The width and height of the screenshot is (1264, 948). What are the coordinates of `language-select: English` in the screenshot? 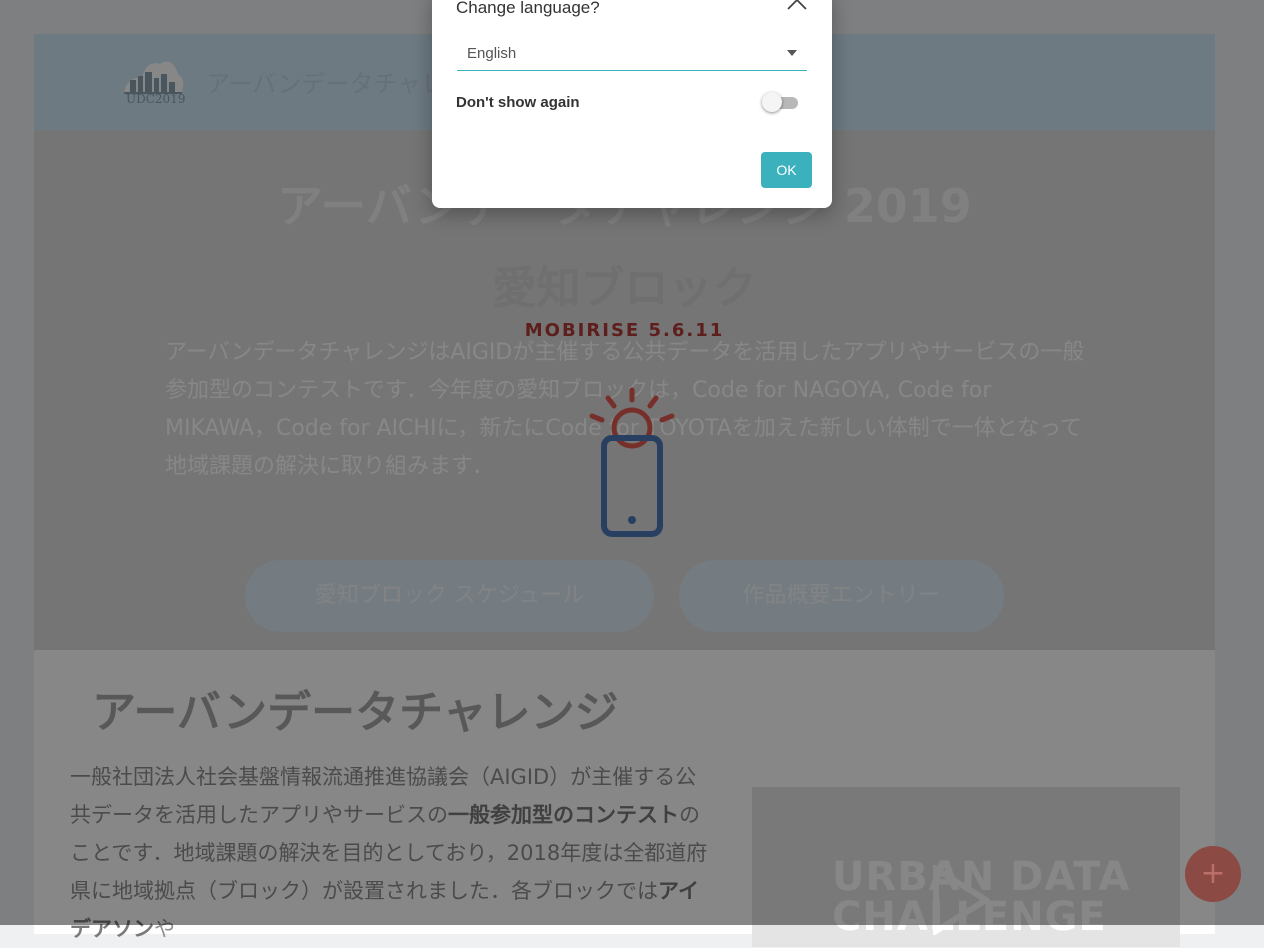 It's located at (632, 56).